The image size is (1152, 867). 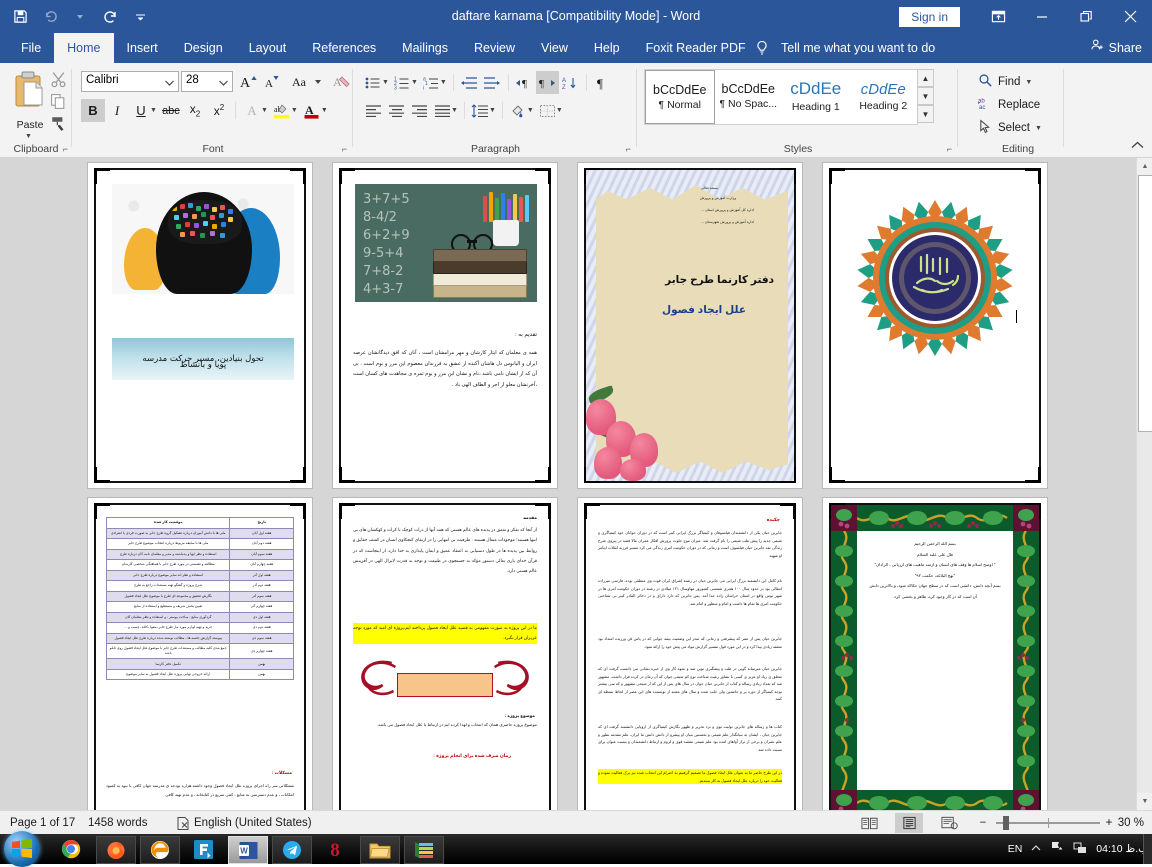 What do you see at coordinates (1086, 16) in the screenshot?
I see `restore-icon` at bounding box center [1086, 16].